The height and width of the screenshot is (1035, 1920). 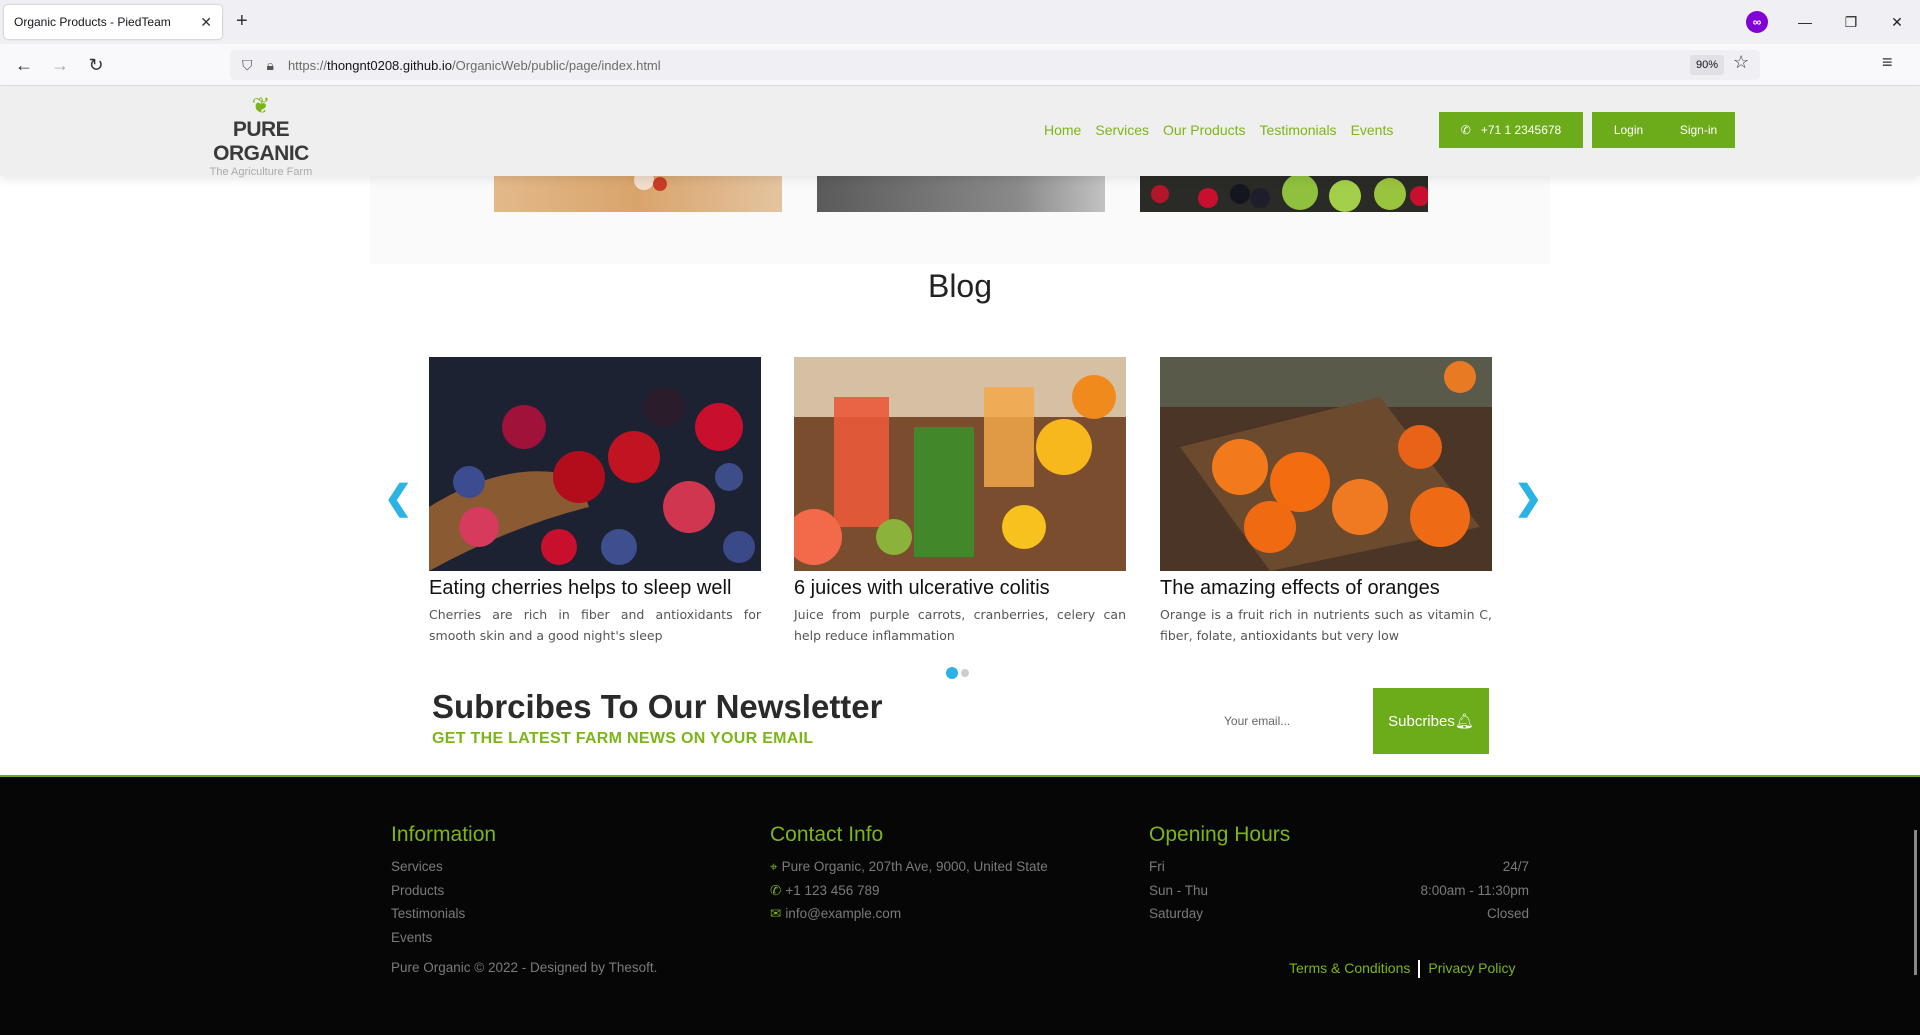 What do you see at coordinates (1204, 130) in the screenshot?
I see `nav-products: Our Products` at bounding box center [1204, 130].